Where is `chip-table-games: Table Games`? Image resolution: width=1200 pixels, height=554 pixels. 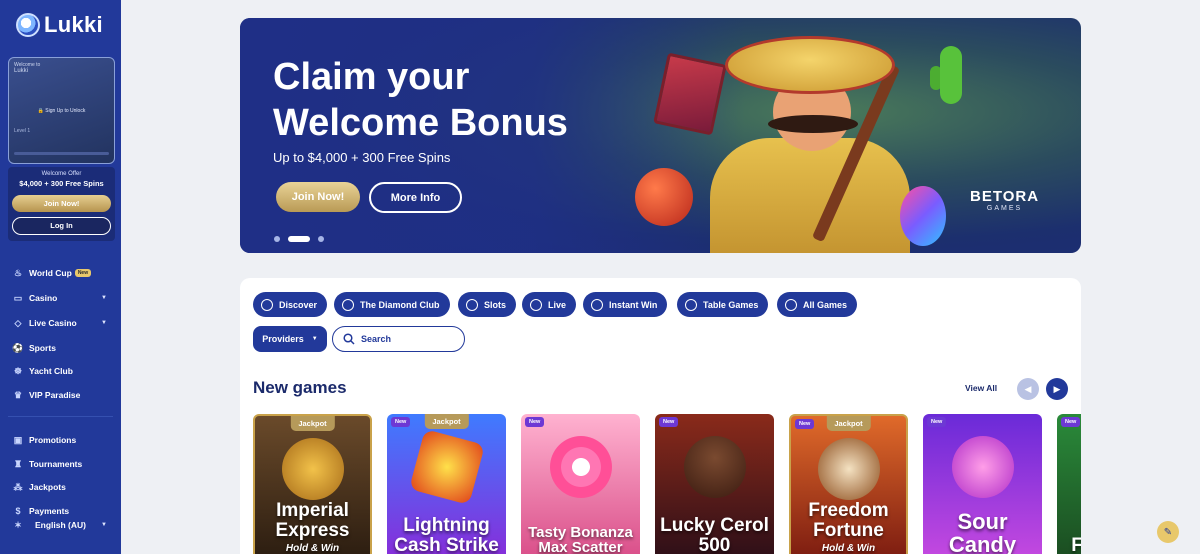
chip-table-games: Table Games is located at coordinates (723, 304).